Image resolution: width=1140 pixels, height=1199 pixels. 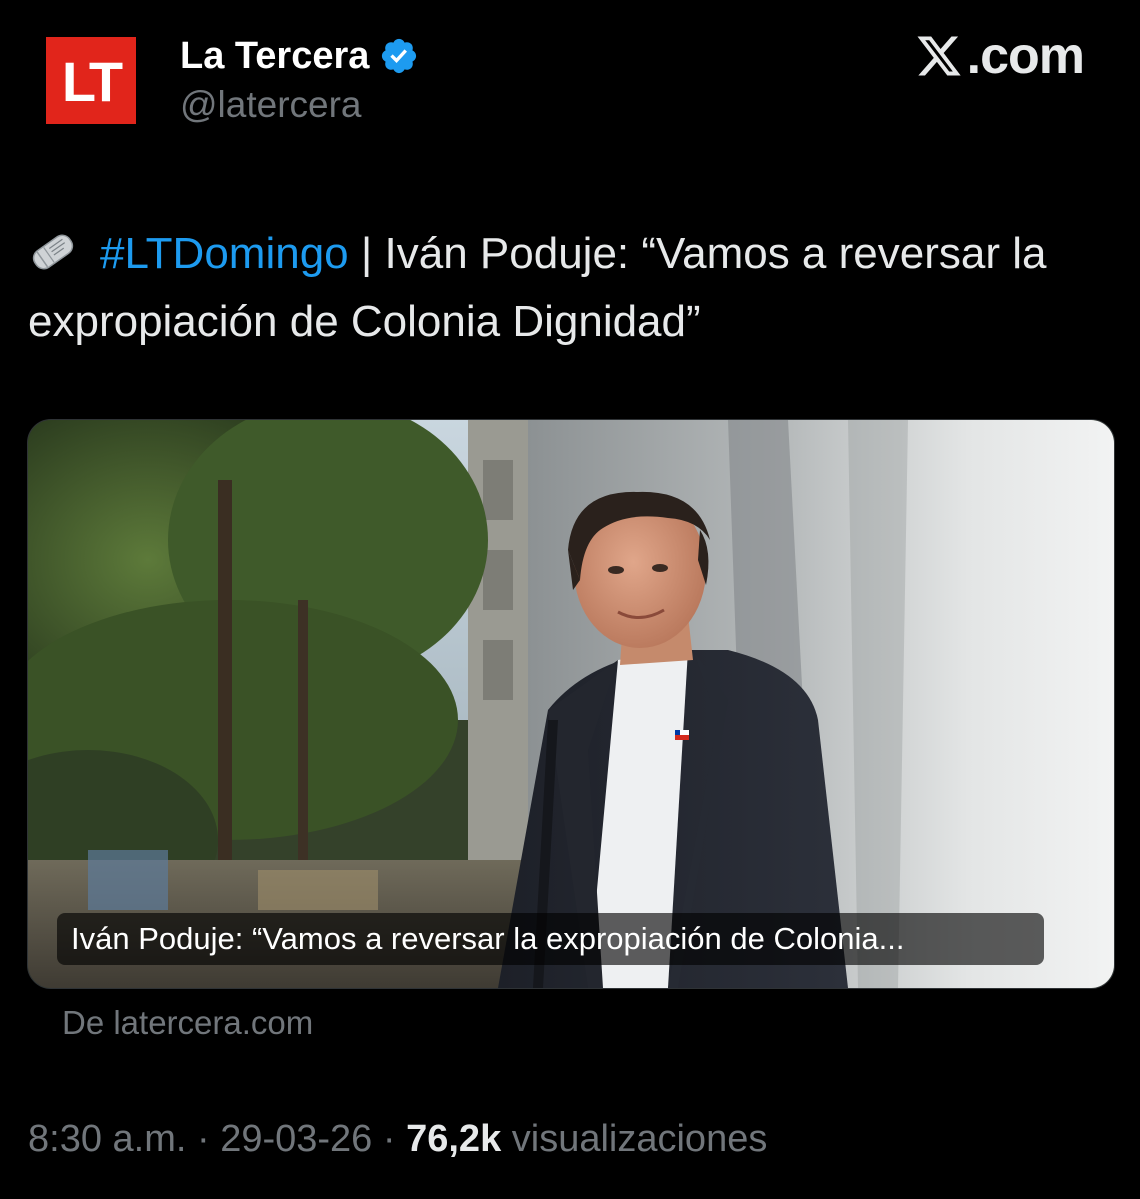 What do you see at coordinates (271, 105) in the screenshot?
I see `account-handle: @latercera` at bounding box center [271, 105].